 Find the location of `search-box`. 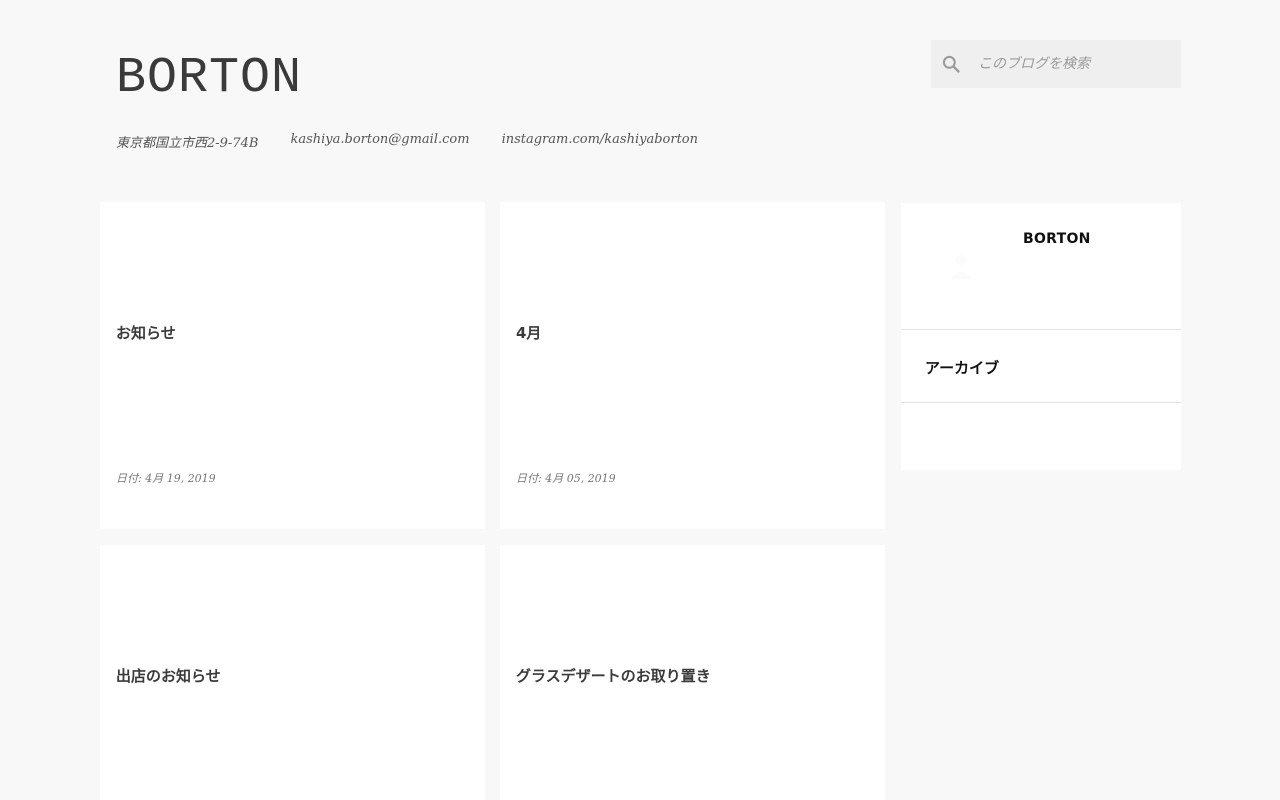

search-box is located at coordinates (1056, 64).